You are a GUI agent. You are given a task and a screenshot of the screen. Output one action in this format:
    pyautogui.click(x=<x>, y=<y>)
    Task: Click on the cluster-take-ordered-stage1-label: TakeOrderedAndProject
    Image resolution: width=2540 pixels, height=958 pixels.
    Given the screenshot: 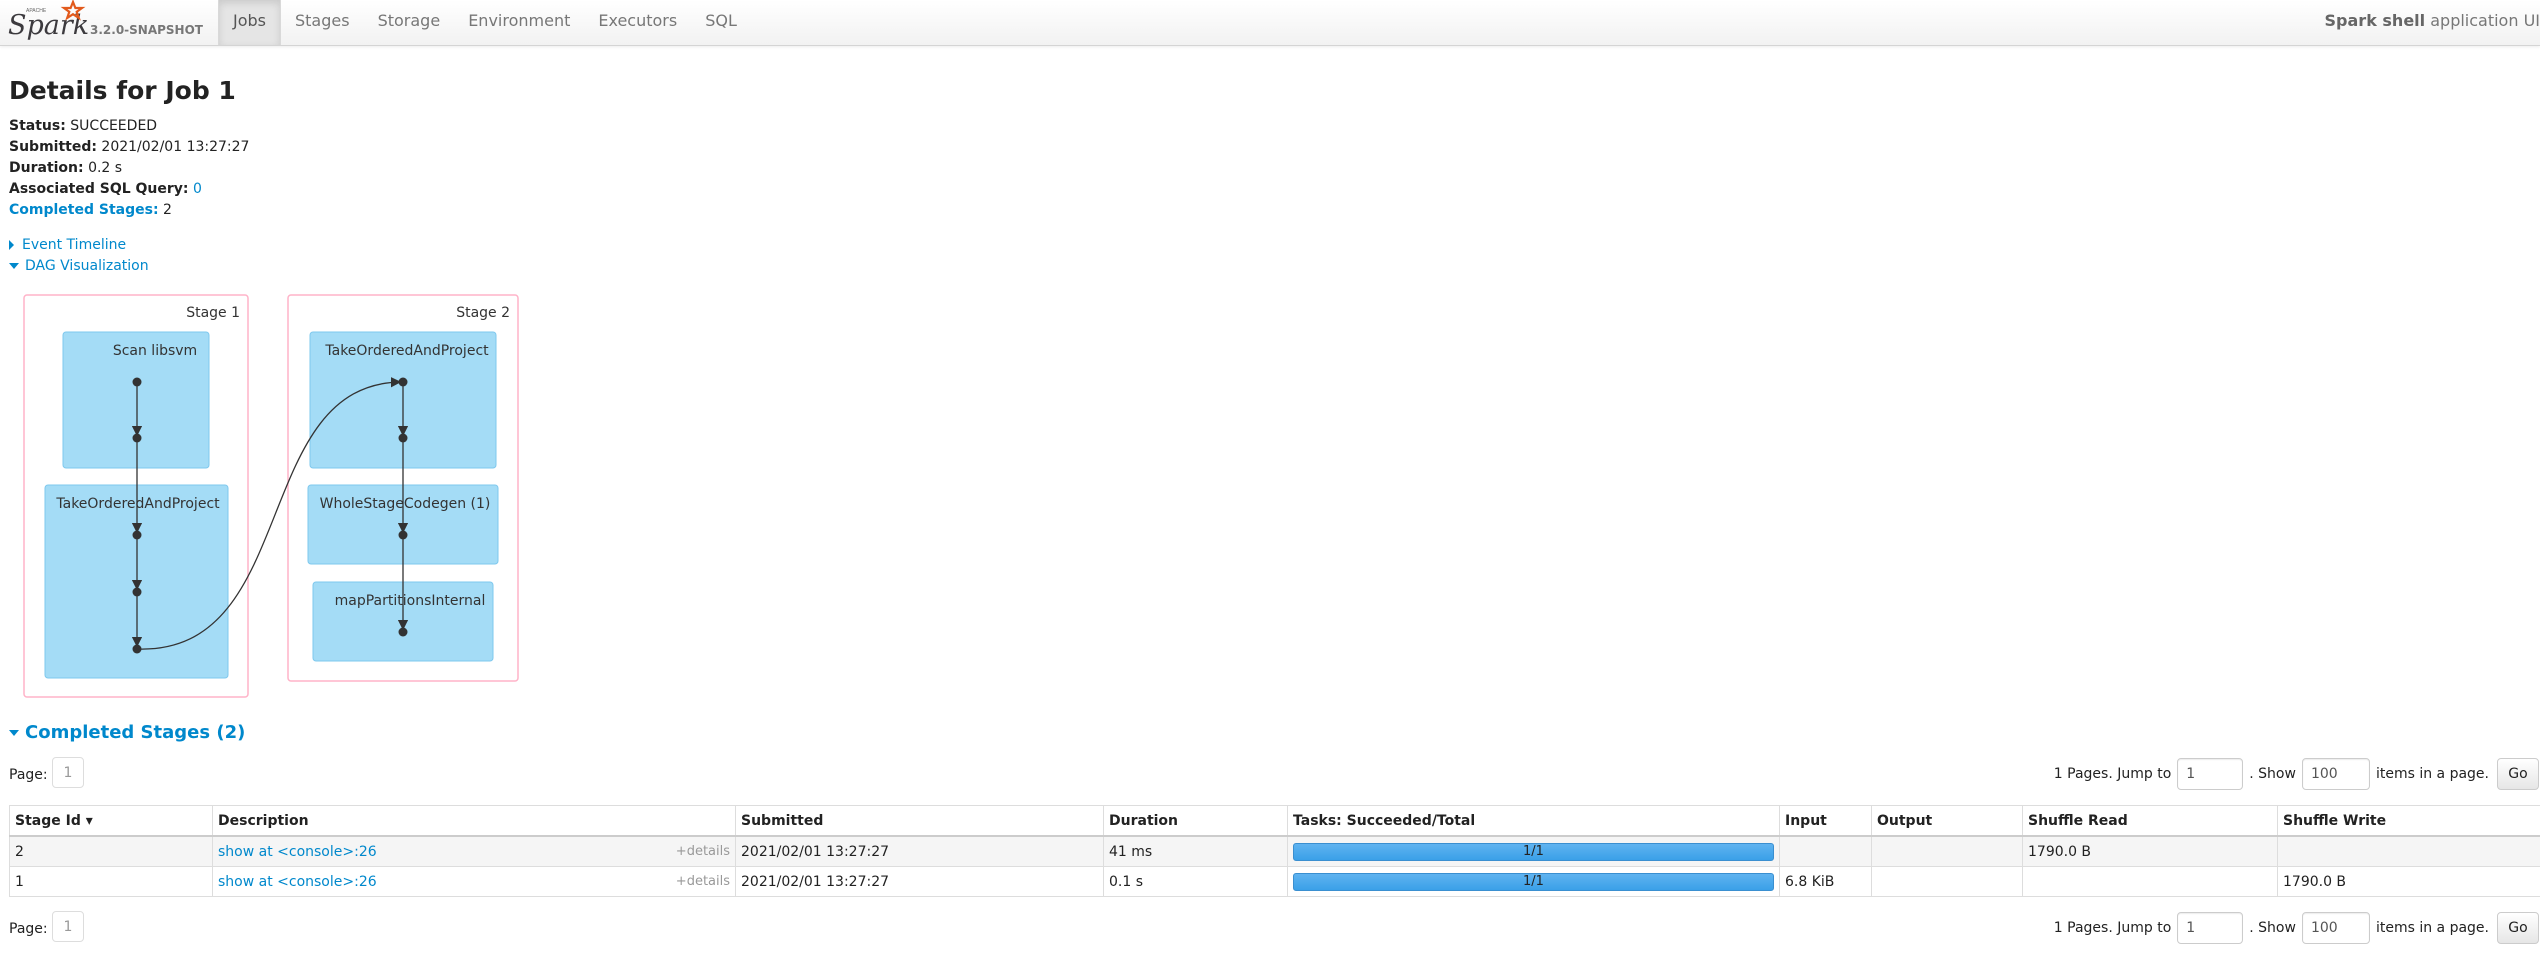 What is the action you would take?
    pyautogui.click(x=137, y=504)
    